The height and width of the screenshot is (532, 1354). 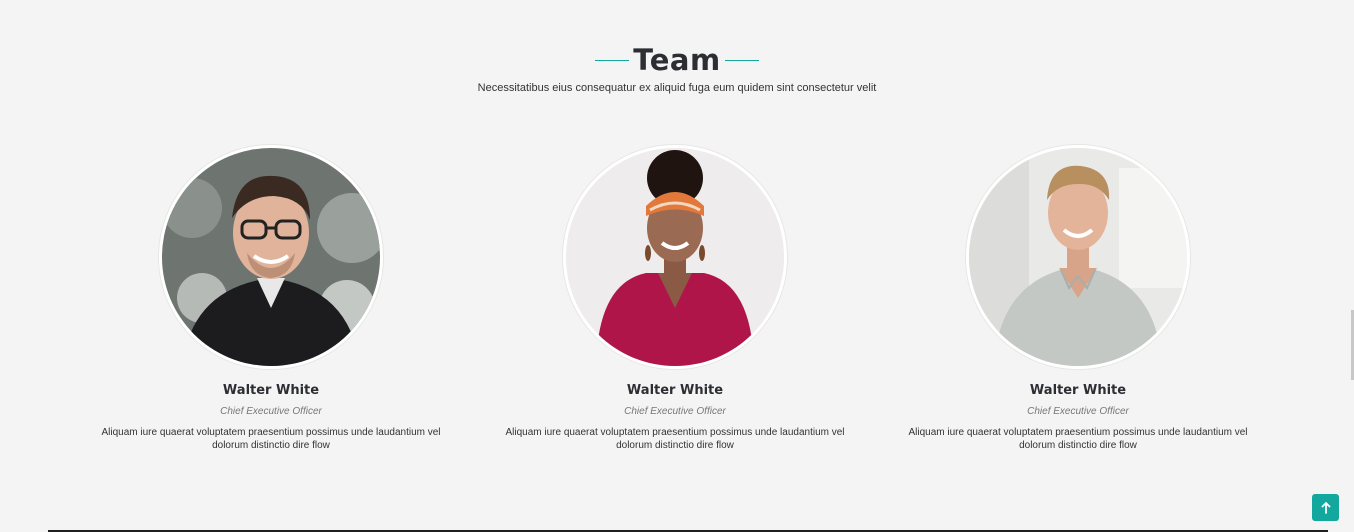 I want to click on arrow-up-icon, so click(x=1325, y=507).